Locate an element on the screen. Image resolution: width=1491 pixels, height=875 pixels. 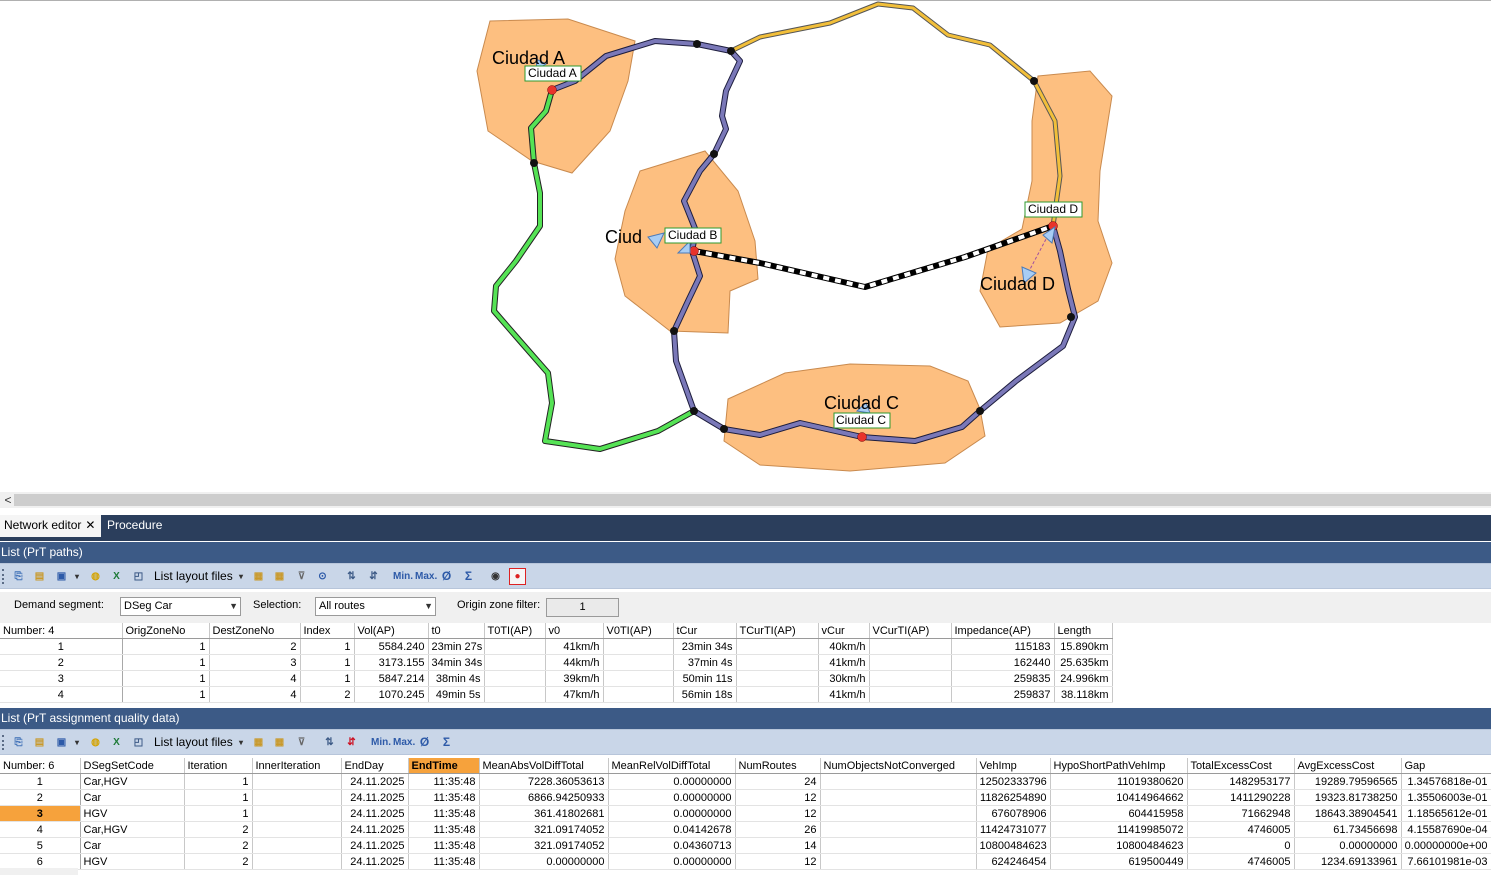
table-cell: 41km/h is located at coordinates (844, 662).